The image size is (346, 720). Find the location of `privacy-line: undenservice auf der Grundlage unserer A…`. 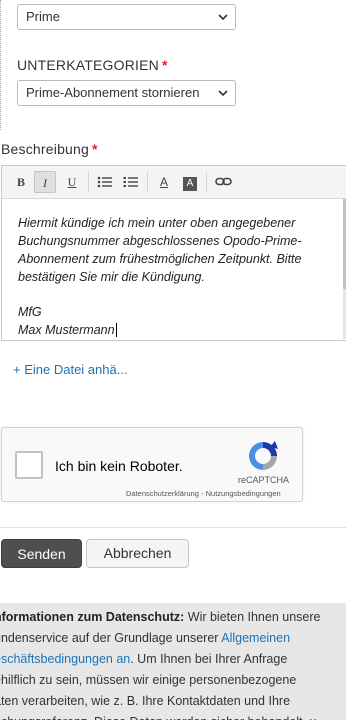

privacy-line: undenservice auf der Grundlage unserer A… is located at coordinates (173, 638).